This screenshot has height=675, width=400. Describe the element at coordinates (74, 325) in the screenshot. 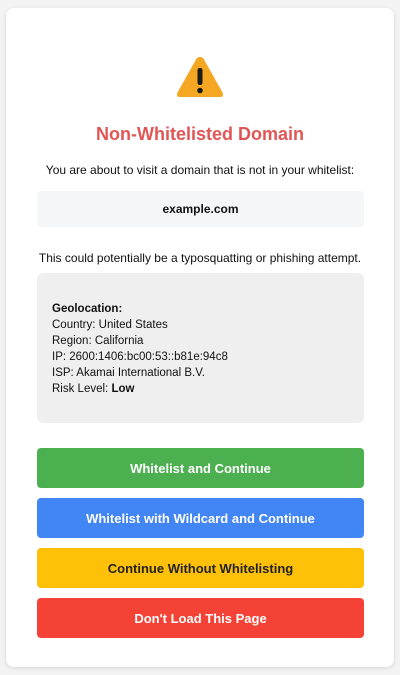

I see `geo-country-label: Country:` at that location.